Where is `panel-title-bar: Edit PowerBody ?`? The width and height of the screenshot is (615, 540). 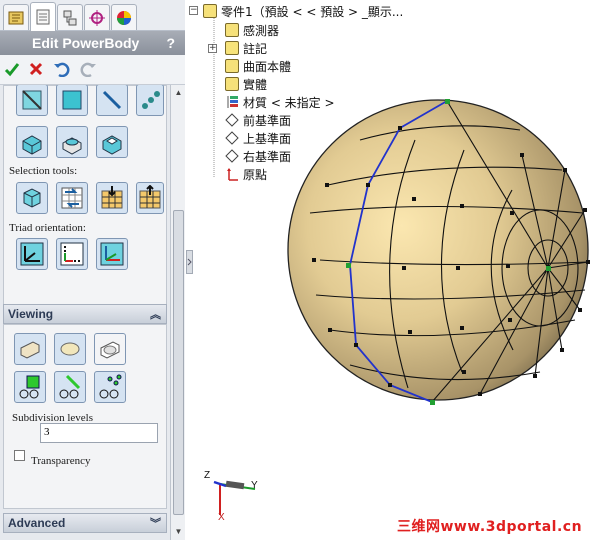 panel-title-bar: Edit PowerBody ? is located at coordinates (92, 43).